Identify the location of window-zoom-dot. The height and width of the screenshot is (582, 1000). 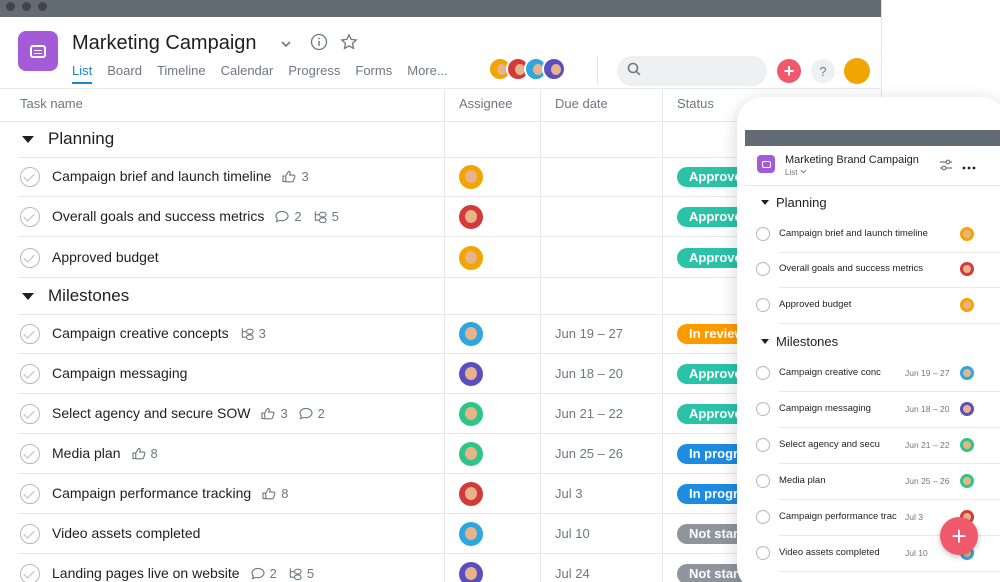
(42, 6).